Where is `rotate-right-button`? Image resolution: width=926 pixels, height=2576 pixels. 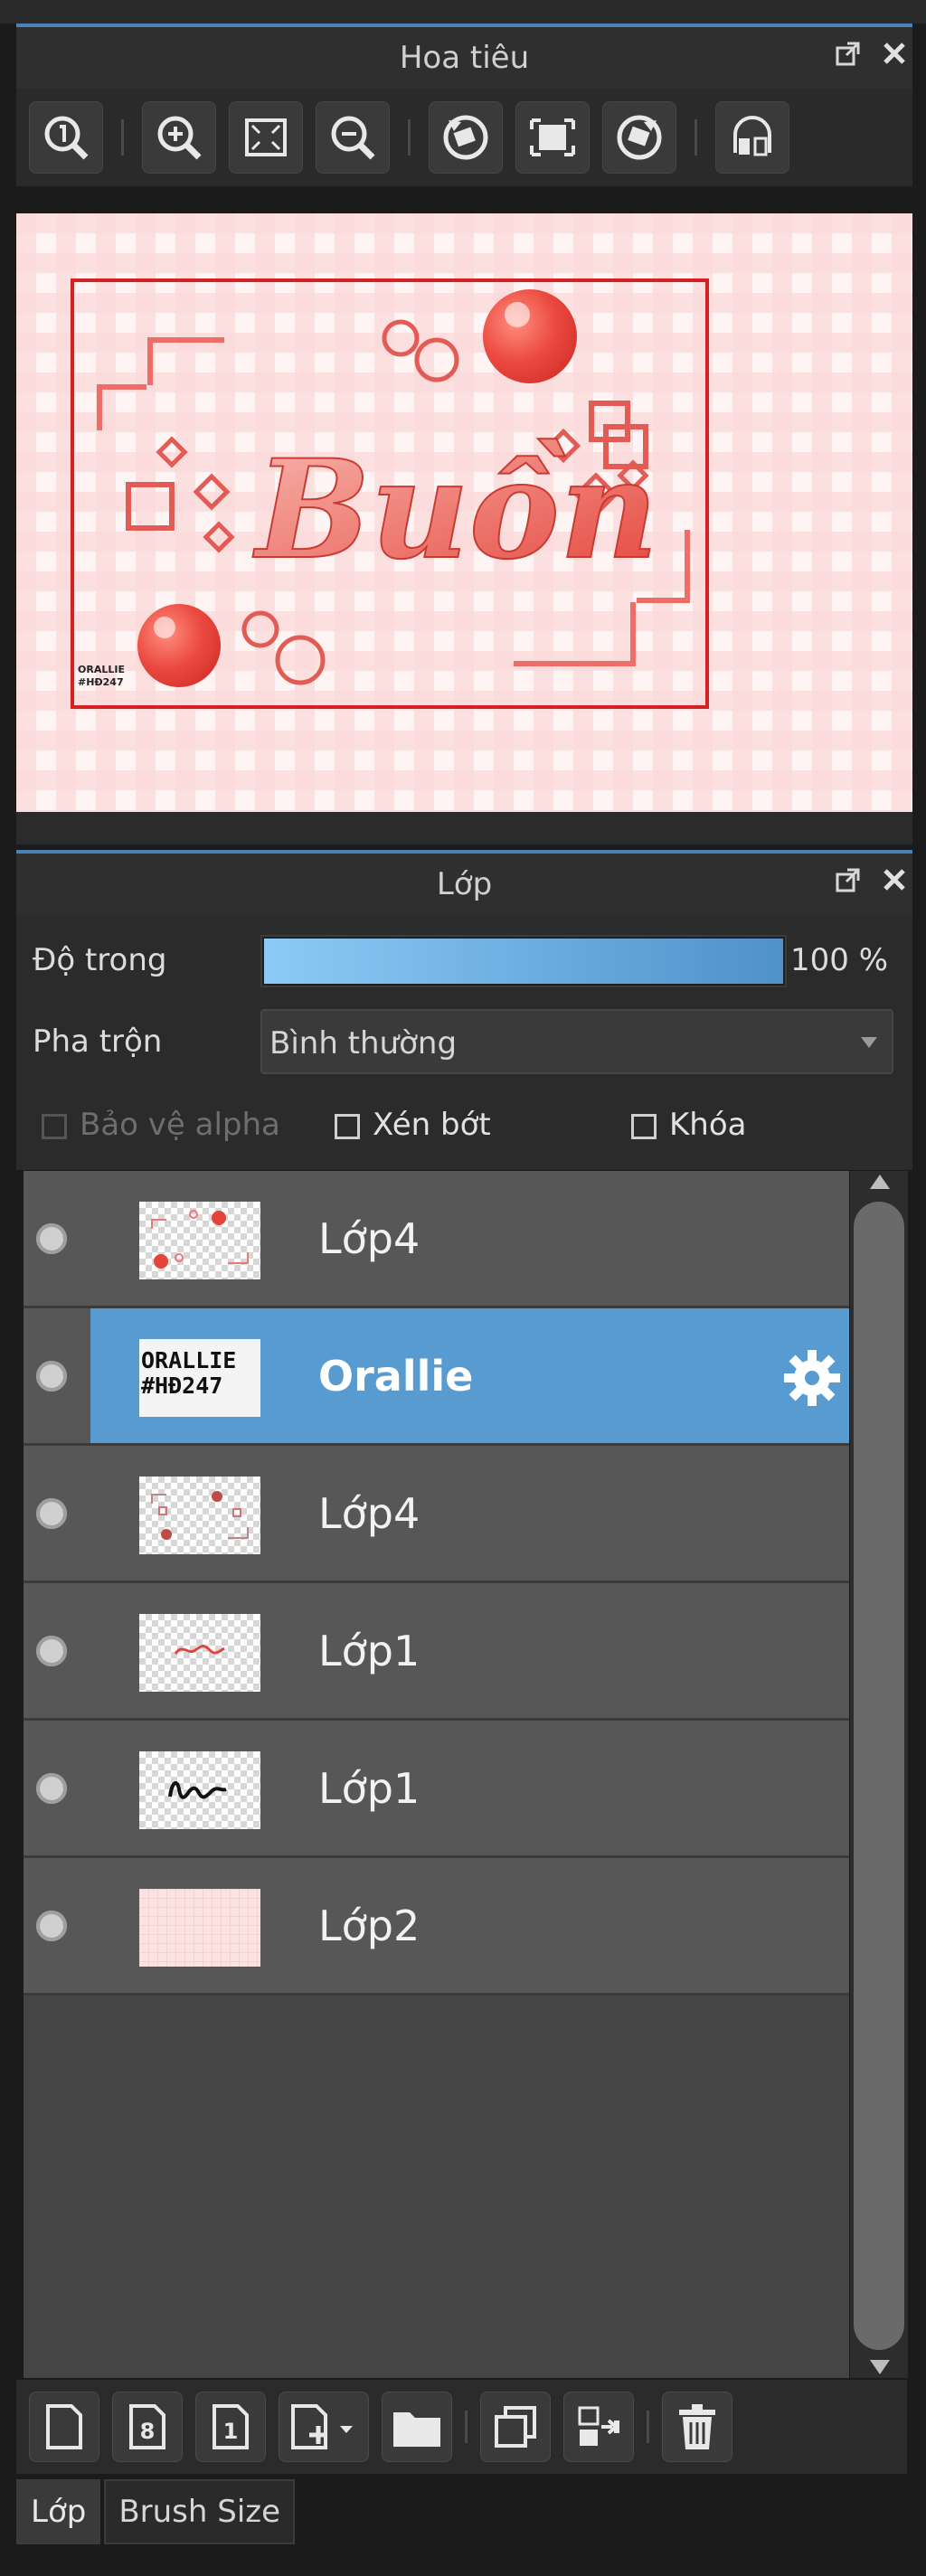 rotate-right-button is located at coordinates (639, 137).